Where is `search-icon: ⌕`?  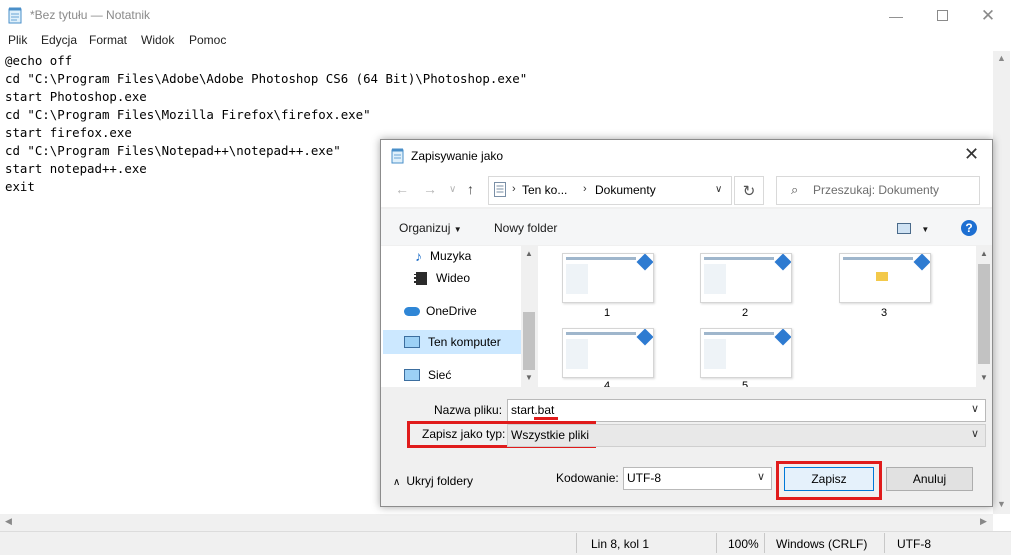 search-icon: ⌕ is located at coordinates (795, 189).